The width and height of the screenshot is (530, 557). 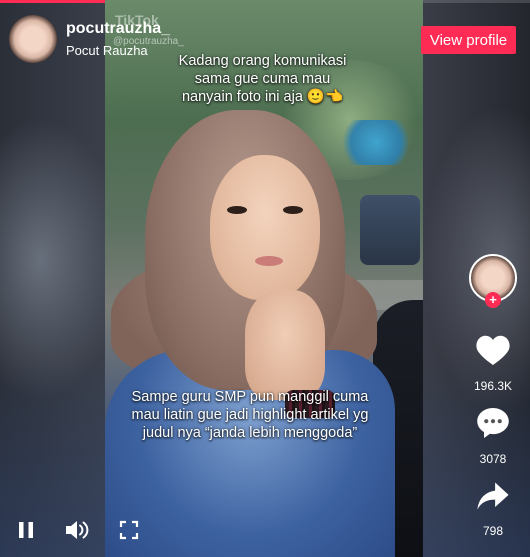 I want to click on video-scene-face, so click(x=265, y=227).